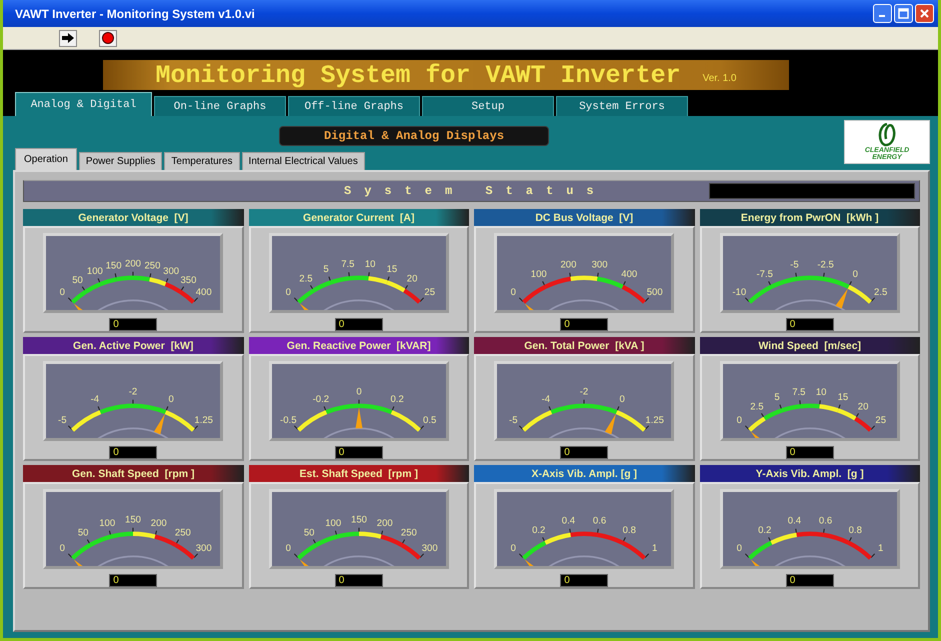 This screenshot has width=941, height=641. I want to click on scale-label: 350, so click(188, 280).